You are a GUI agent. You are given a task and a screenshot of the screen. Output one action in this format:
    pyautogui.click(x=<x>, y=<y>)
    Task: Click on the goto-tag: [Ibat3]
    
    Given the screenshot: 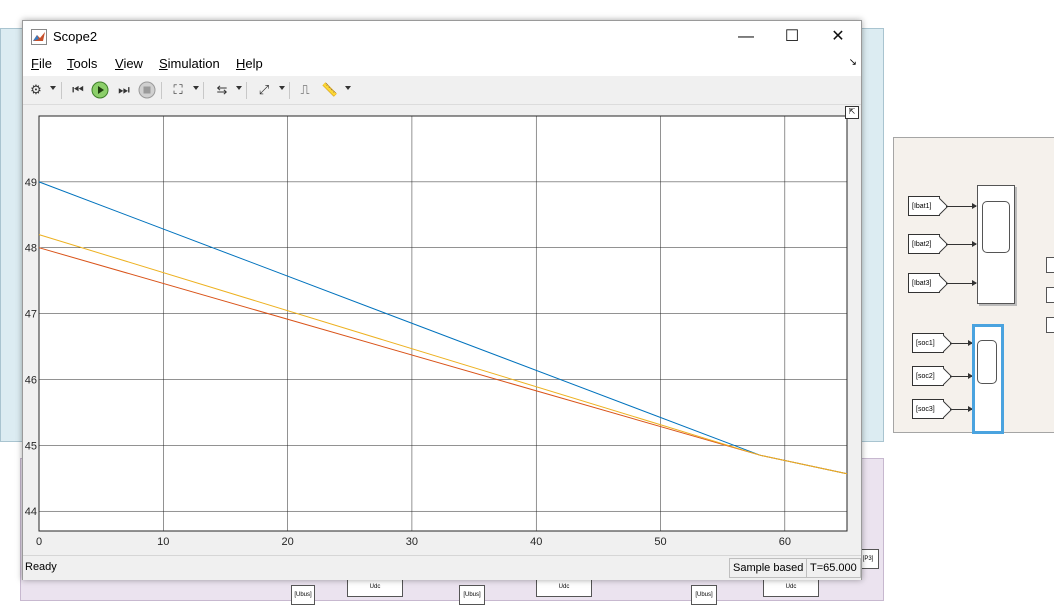 What is the action you would take?
    pyautogui.click(x=924, y=283)
    